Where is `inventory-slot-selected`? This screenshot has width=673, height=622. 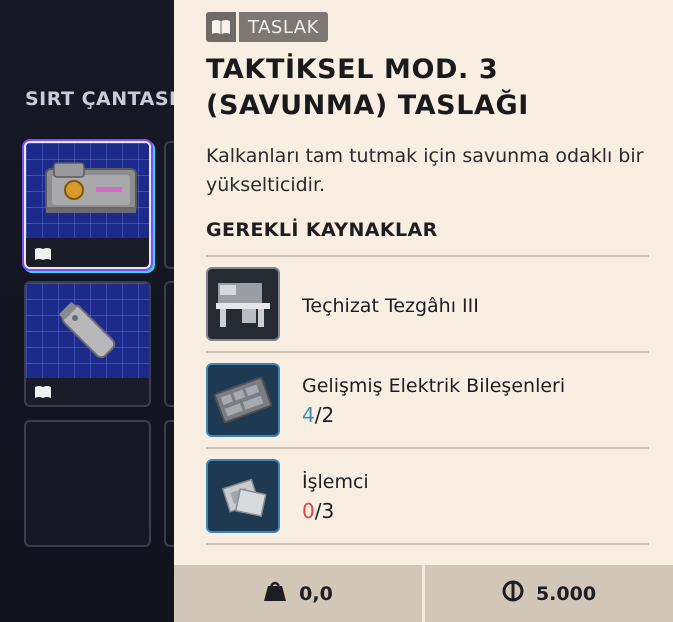
inventory-slot-selected is located at coordinates (87, 205).